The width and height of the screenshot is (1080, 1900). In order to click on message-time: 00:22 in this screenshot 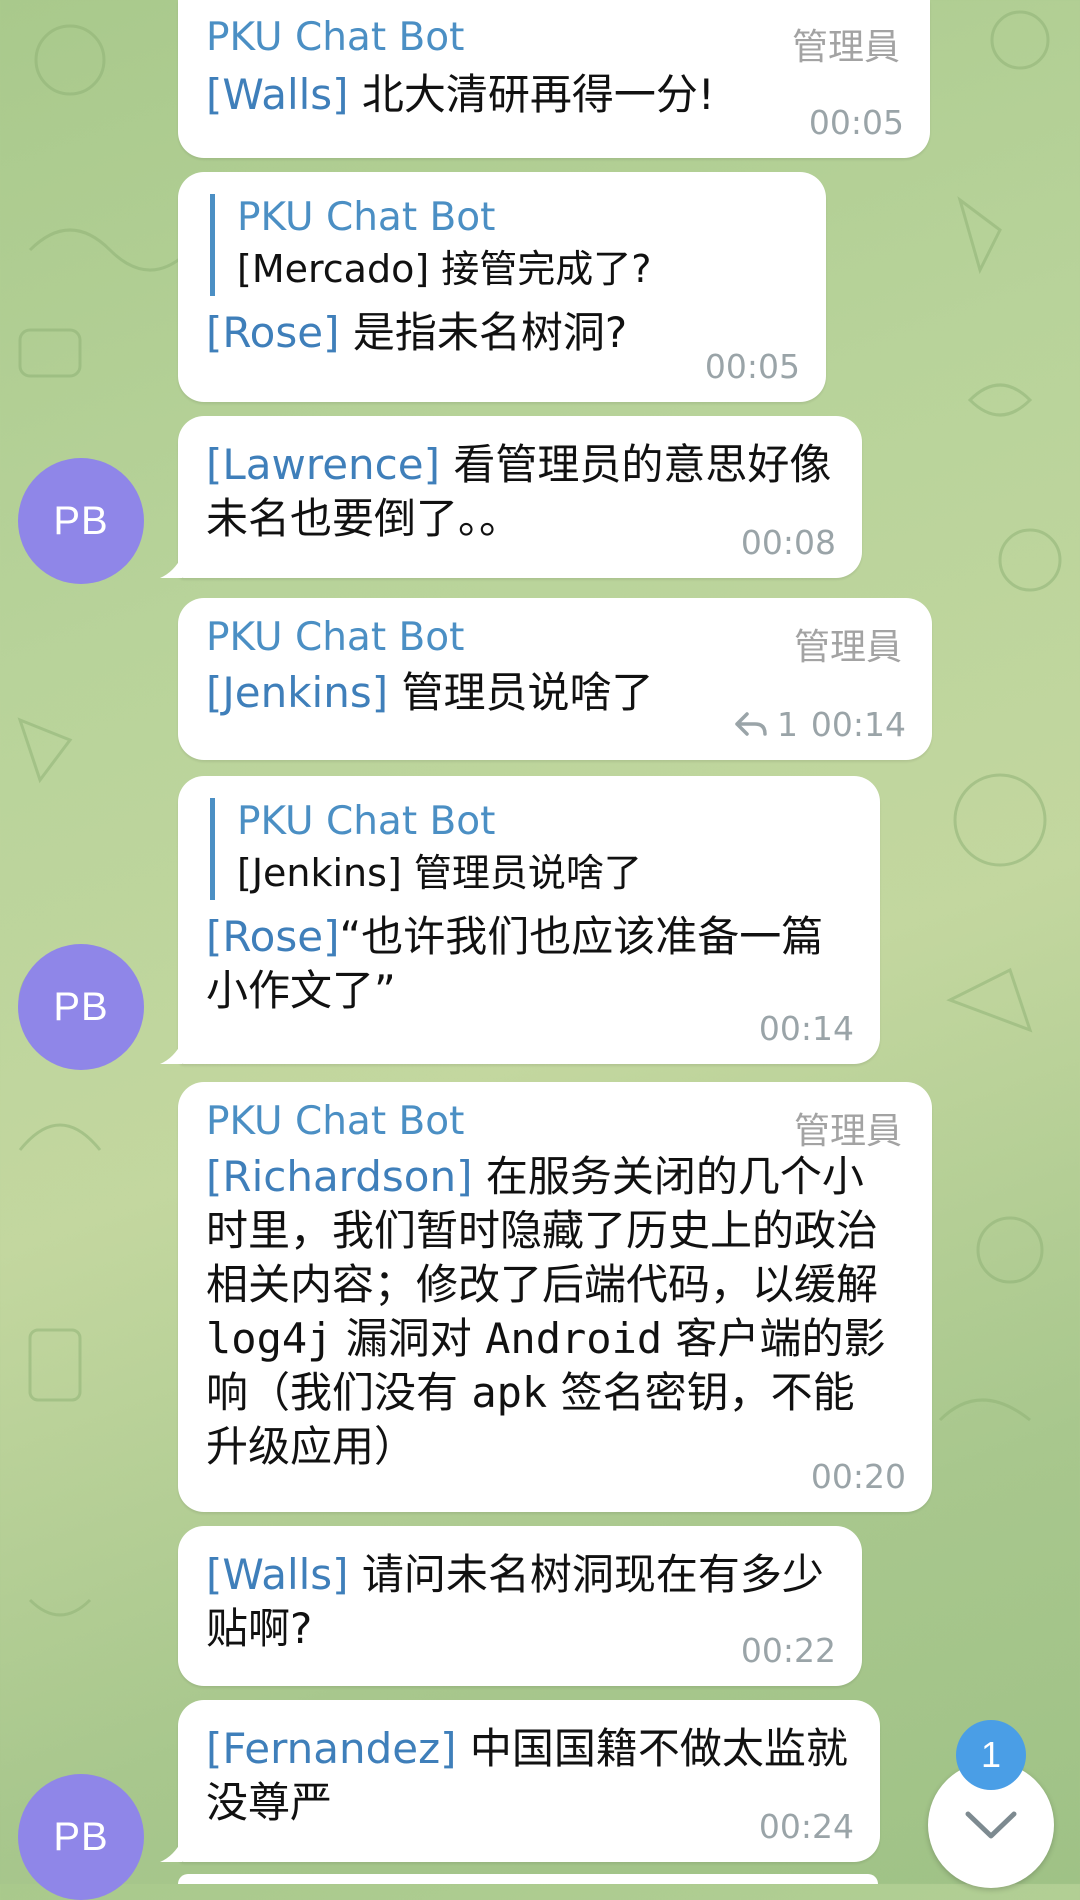, I will do `click(788, 1650)`.